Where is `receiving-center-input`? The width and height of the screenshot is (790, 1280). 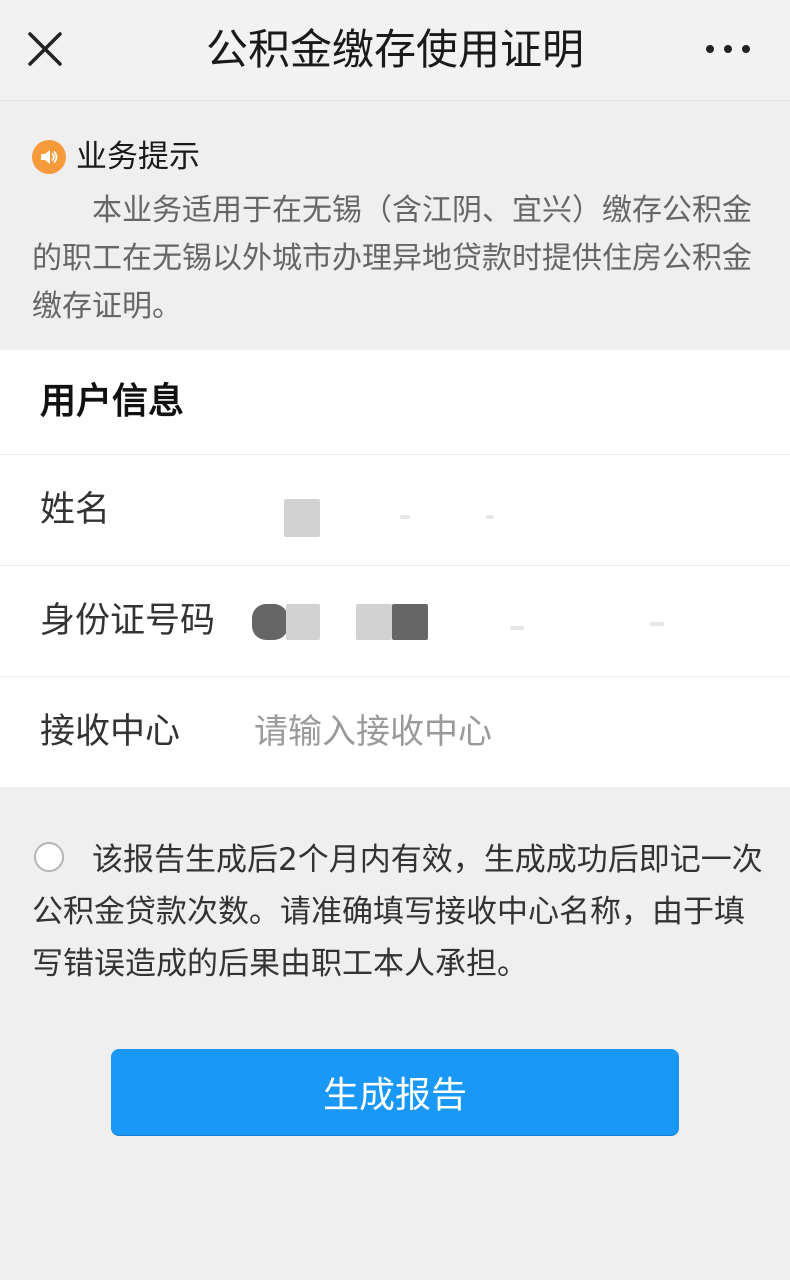 receiving-center-input is located at coordinates (494, 732).